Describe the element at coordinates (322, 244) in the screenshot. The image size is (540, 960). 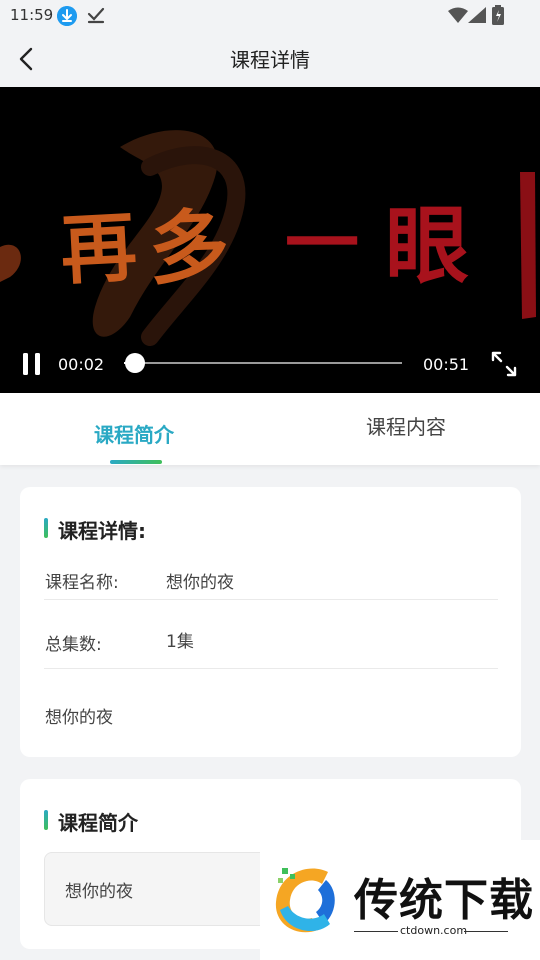
I see `svg-text: 一` at that location.